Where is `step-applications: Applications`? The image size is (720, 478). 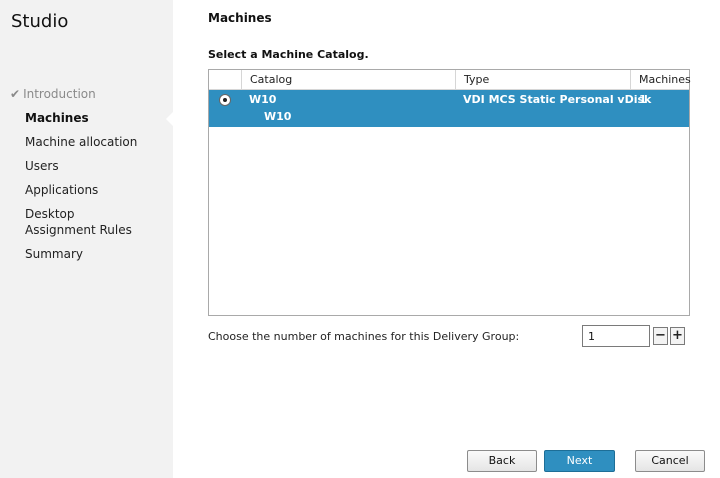 step-applications: Applications is located at coordinates (85, 190).